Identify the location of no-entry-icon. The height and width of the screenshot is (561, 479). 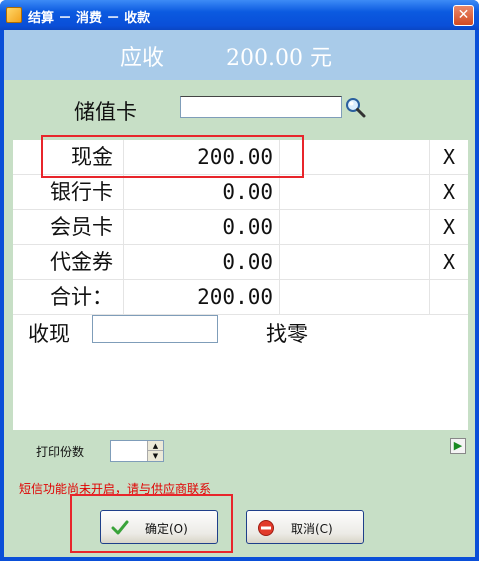
(266, 528).